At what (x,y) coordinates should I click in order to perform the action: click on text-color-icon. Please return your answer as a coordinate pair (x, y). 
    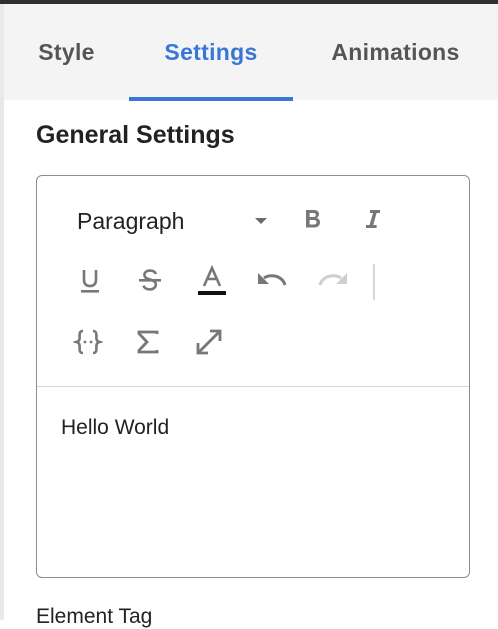
    Looking at the image, I should click on (212, 280).